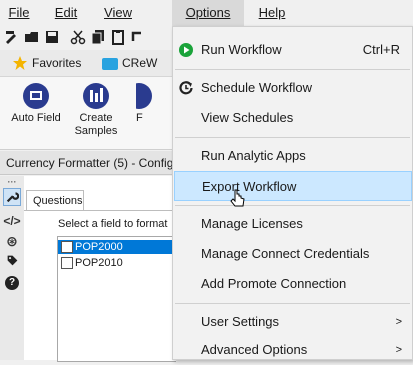 The height and width of the screenshot is (365, 413). I want to click on menu-options: Options, so click(208, 13).